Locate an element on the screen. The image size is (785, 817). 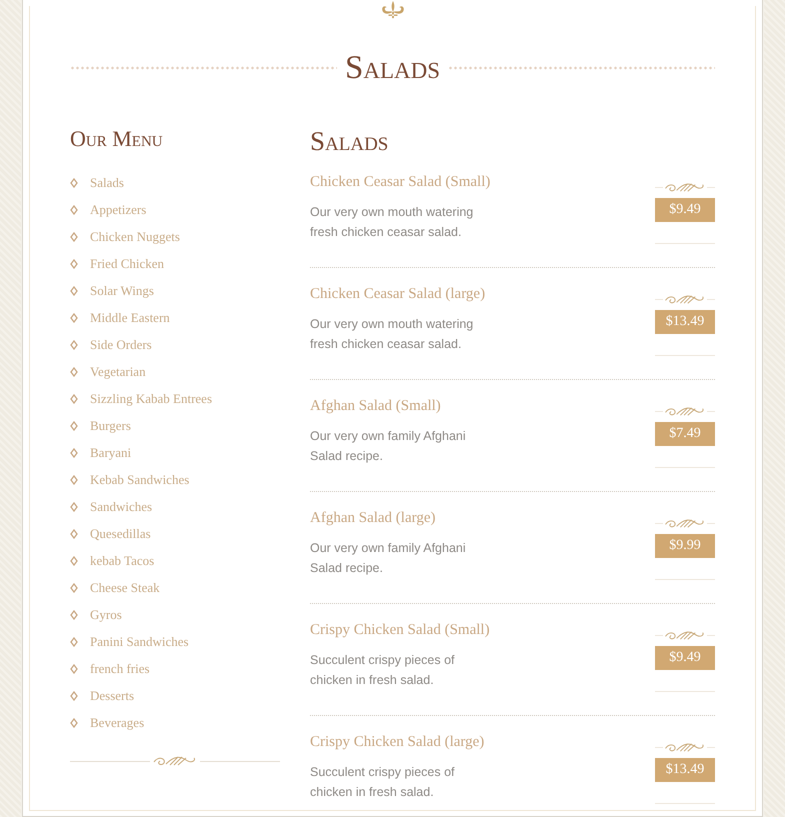
menu-link: Side Orders is located at coordinates (121, 344).